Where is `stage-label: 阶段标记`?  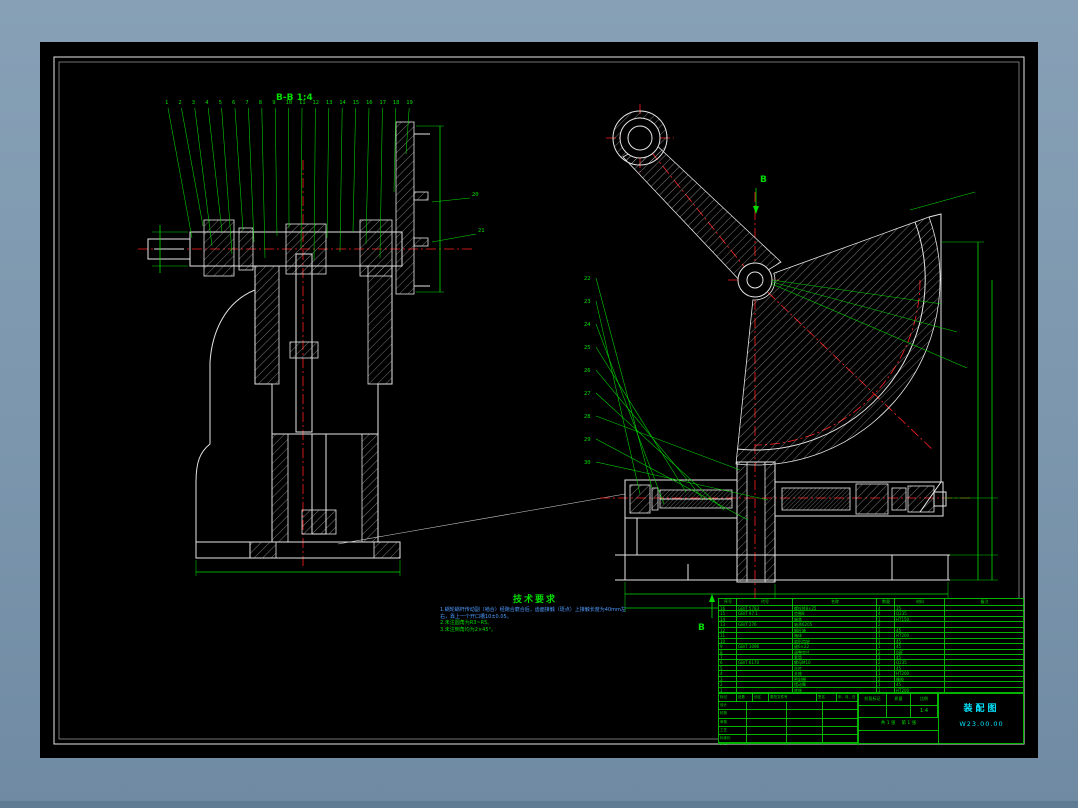 stage-label: 阶段标记 is located at coordinates (873, 699).